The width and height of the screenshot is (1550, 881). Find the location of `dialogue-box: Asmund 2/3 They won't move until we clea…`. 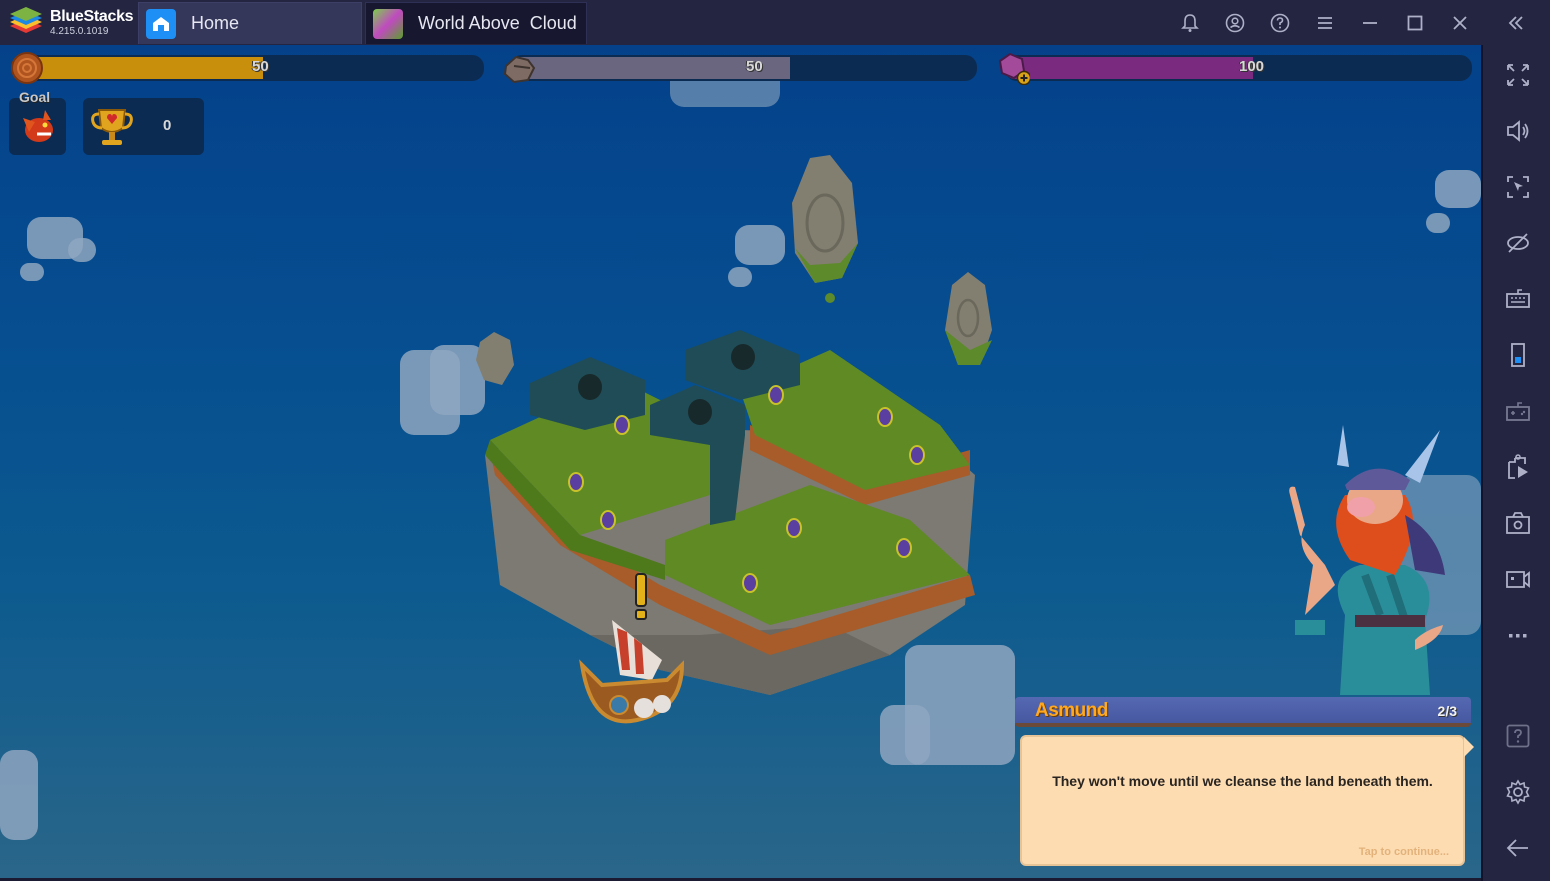

dialogue-box: Asmund 2/3 They won't move until we clea… is located at coordinates (1244, 783).